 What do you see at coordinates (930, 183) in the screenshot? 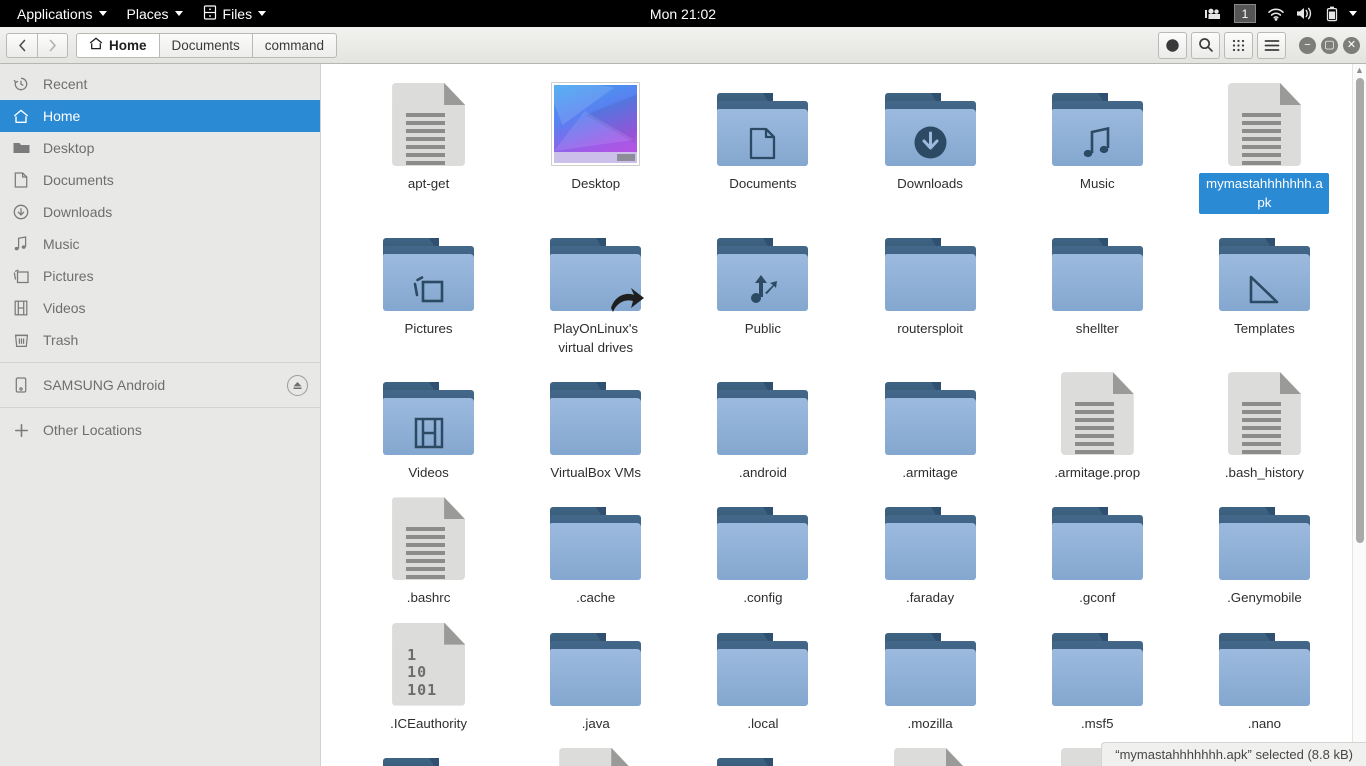
I see `file-label: Downloads` at bounding box center [930, 183].